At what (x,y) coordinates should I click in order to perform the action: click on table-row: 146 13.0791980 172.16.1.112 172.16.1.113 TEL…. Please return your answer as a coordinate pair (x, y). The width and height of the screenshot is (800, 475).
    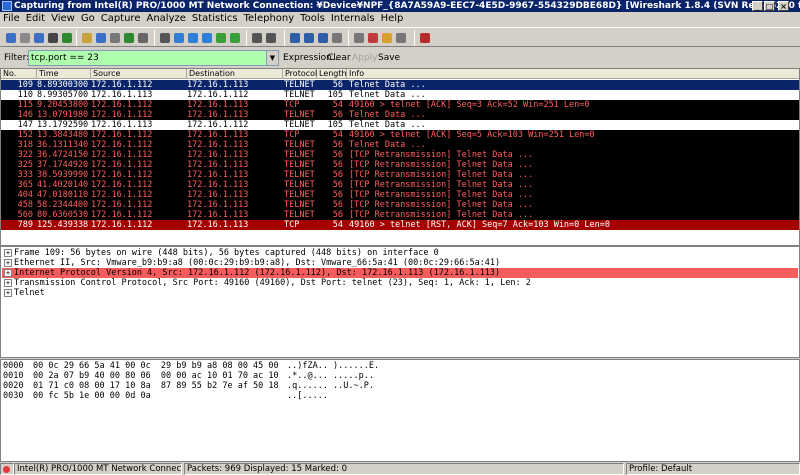
    Looking at the image, I should click on (400, 115).